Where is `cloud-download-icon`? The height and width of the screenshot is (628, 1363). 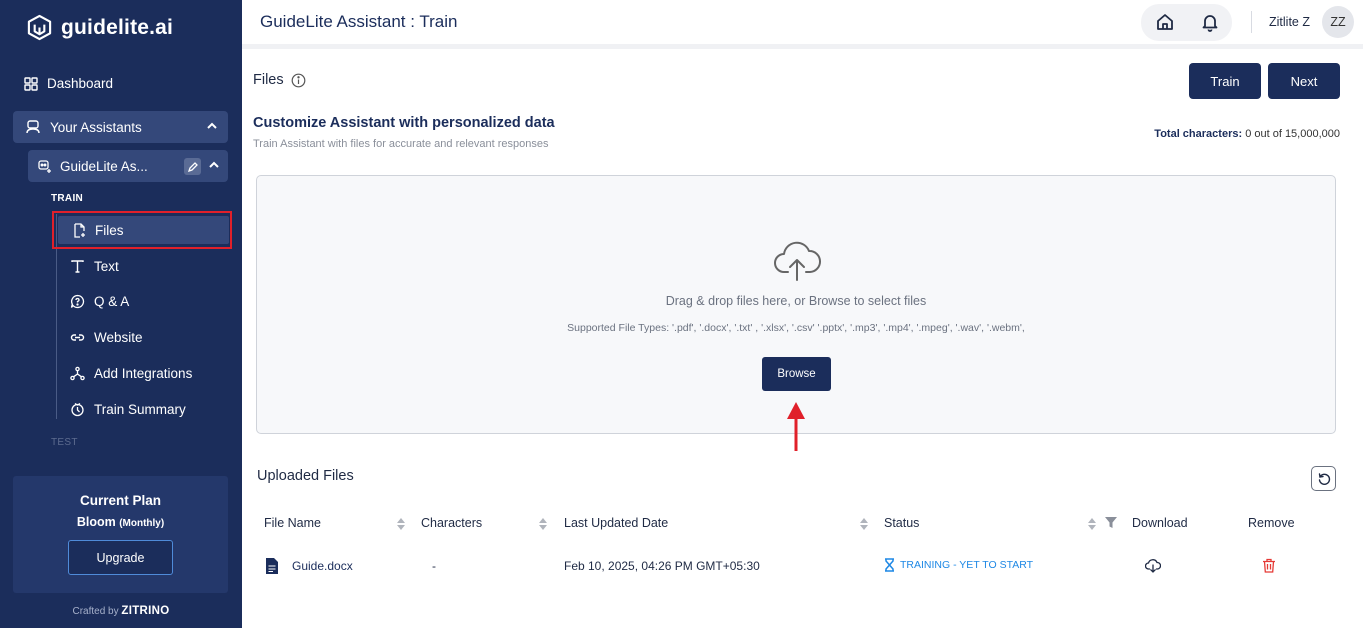
cloud-download-icon is located at coordinates (1153, 566).